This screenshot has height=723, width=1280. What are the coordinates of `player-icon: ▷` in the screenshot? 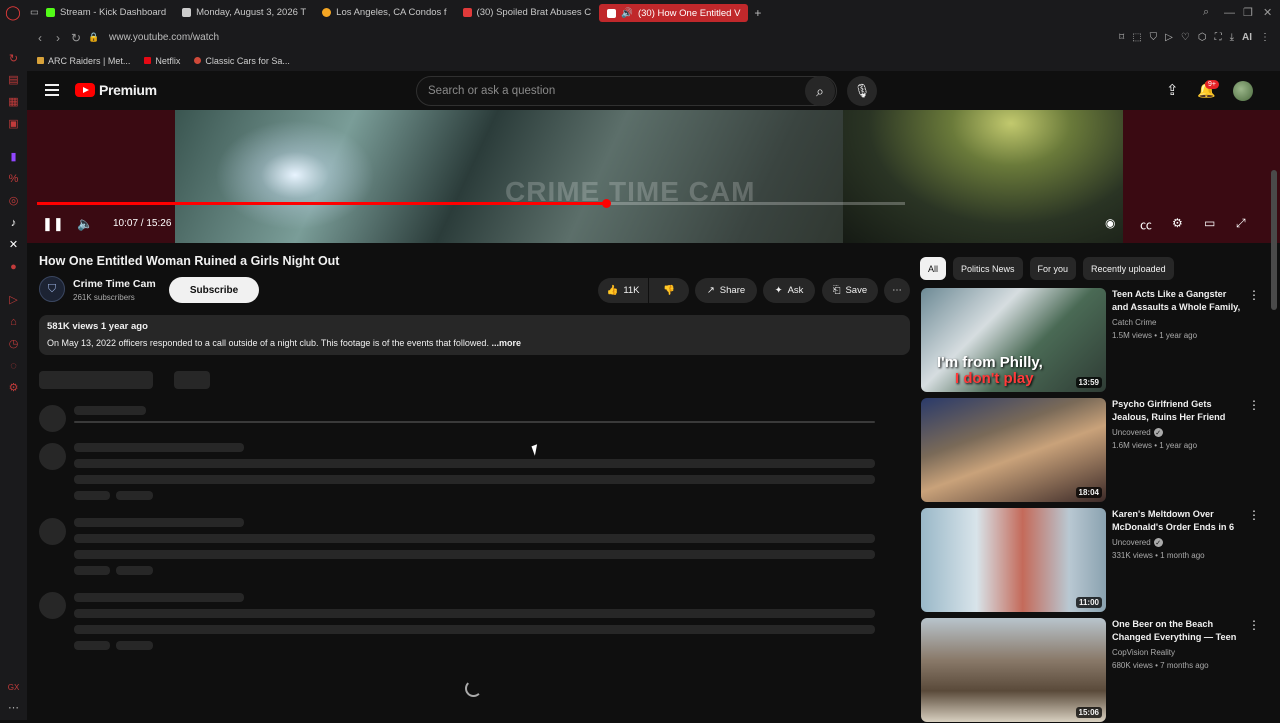 It's located at (13, 299).